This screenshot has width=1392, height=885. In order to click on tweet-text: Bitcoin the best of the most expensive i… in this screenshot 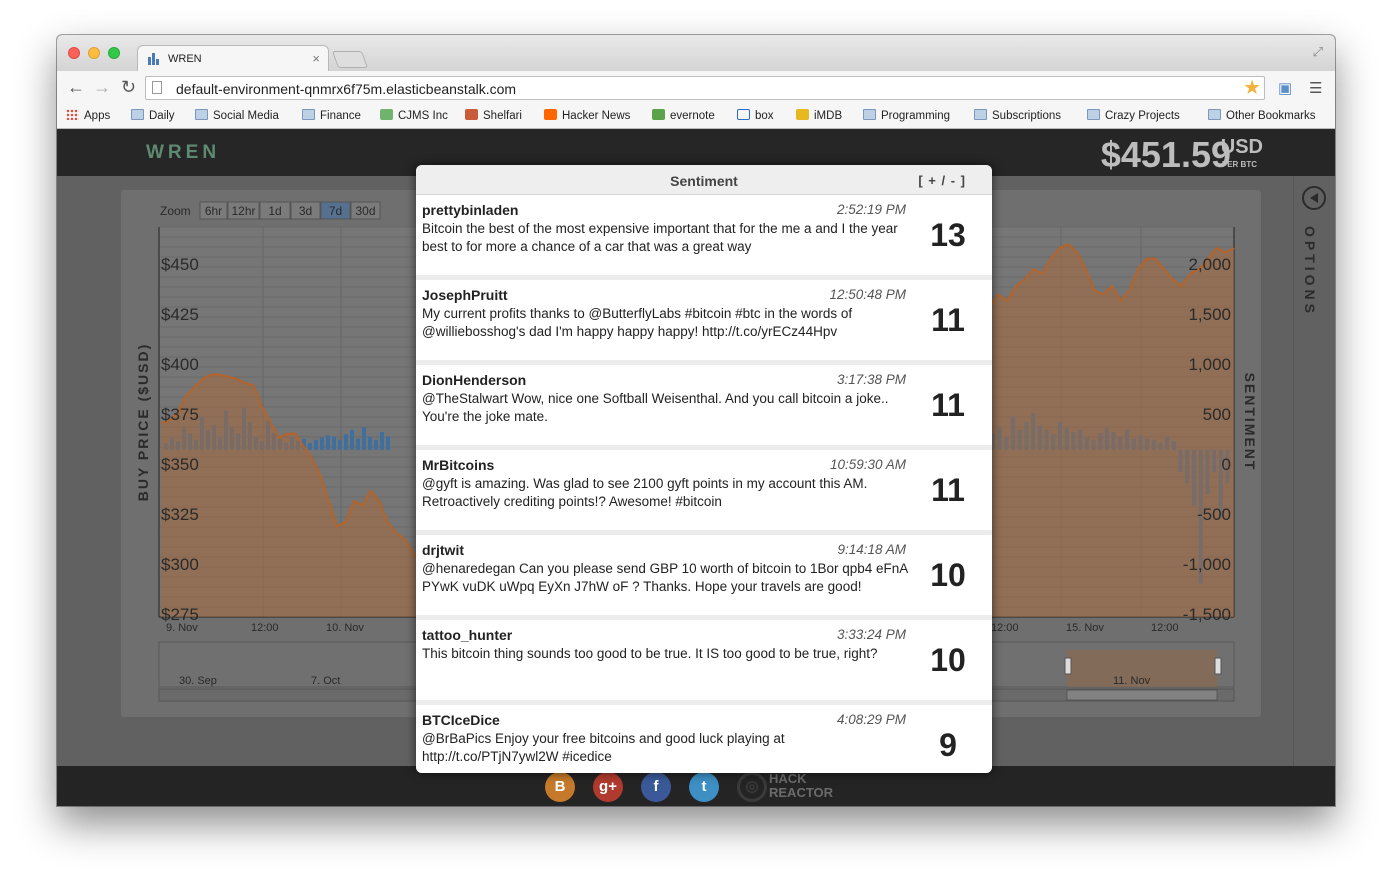, I will do `click(660, 237)`.